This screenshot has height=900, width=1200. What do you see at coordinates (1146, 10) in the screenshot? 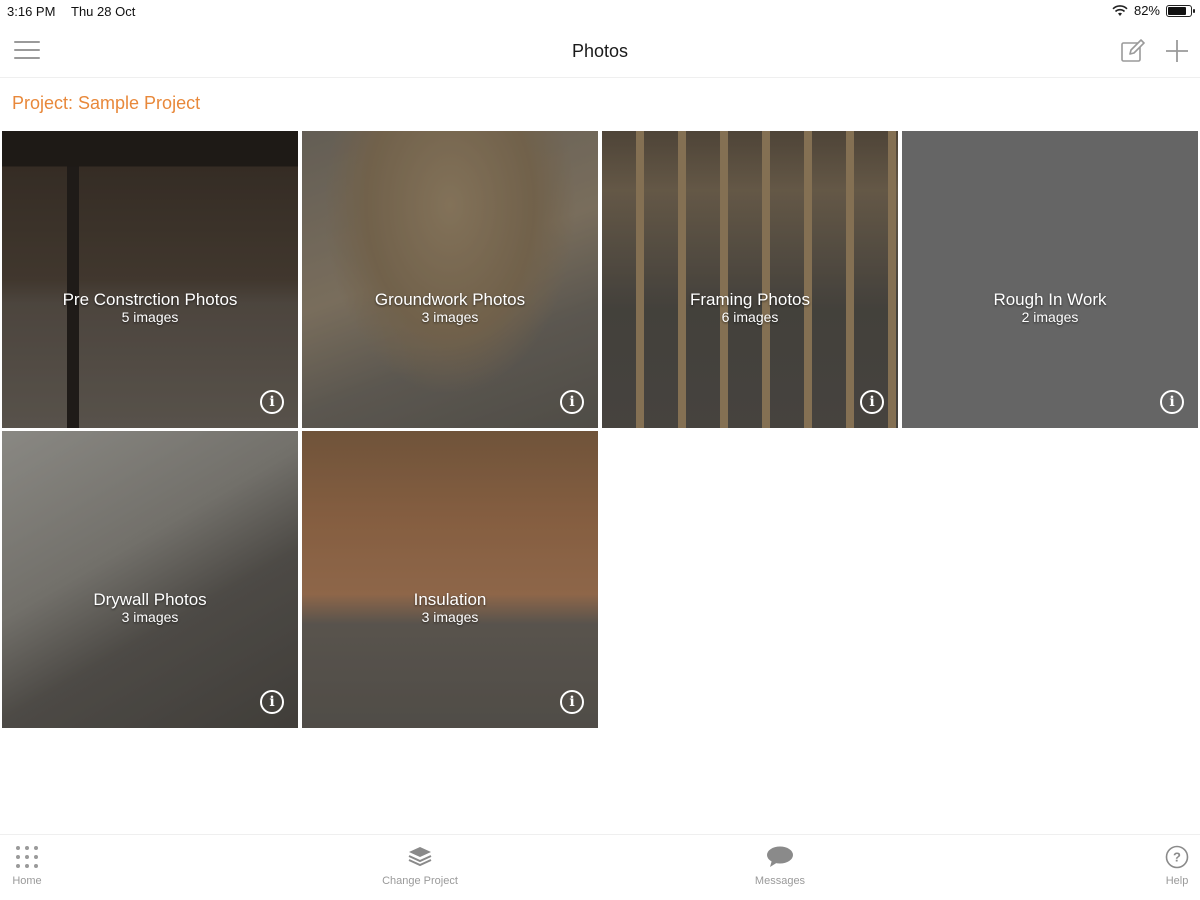
I see `battery-percent: 82%` at bounding box center [1146, 10].